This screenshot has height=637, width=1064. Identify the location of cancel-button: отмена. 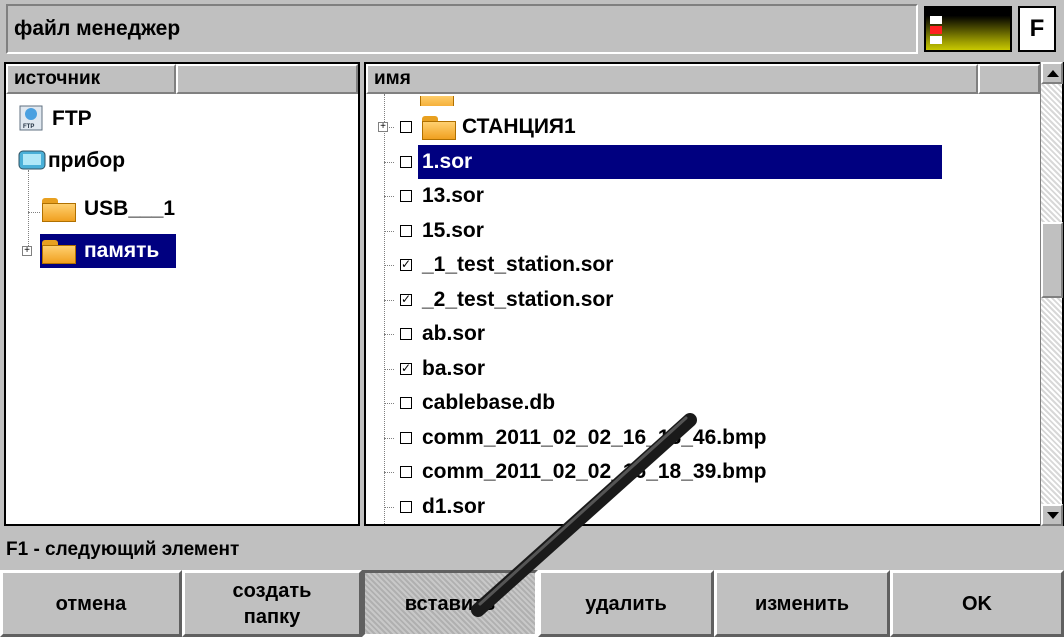
(91, 603).